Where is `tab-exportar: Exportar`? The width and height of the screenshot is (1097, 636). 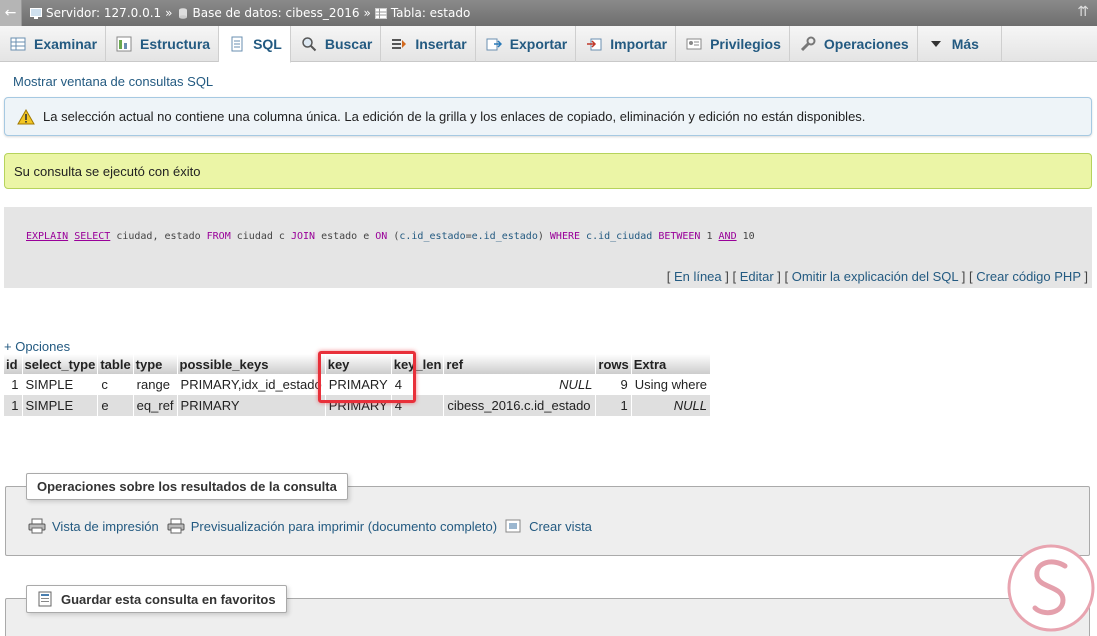 tab-exportar: Exportar is located at coordinates (526, 44).